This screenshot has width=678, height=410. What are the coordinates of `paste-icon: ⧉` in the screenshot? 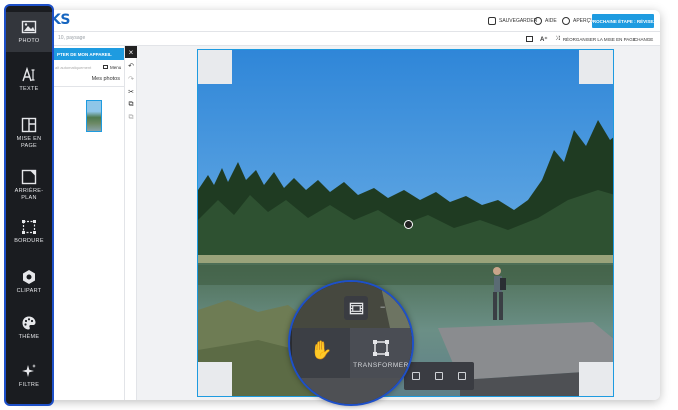 It's located at (131, 117).